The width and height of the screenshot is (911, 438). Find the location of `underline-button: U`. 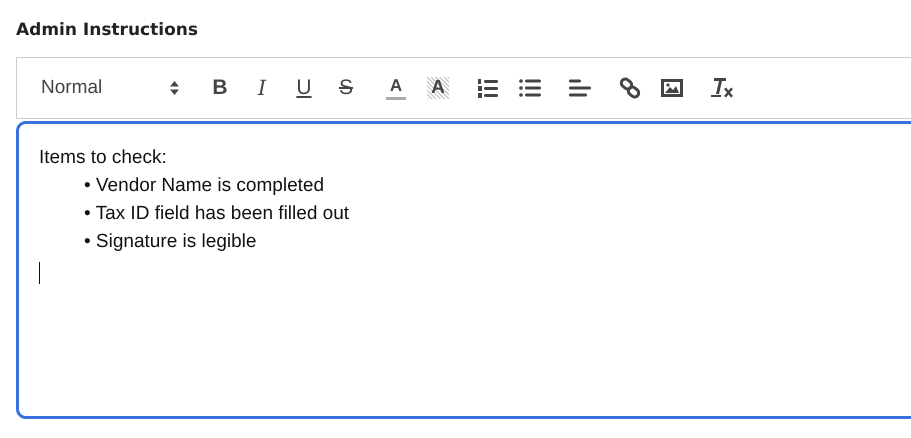

underline-button: U is located at coordinates (304, 88).